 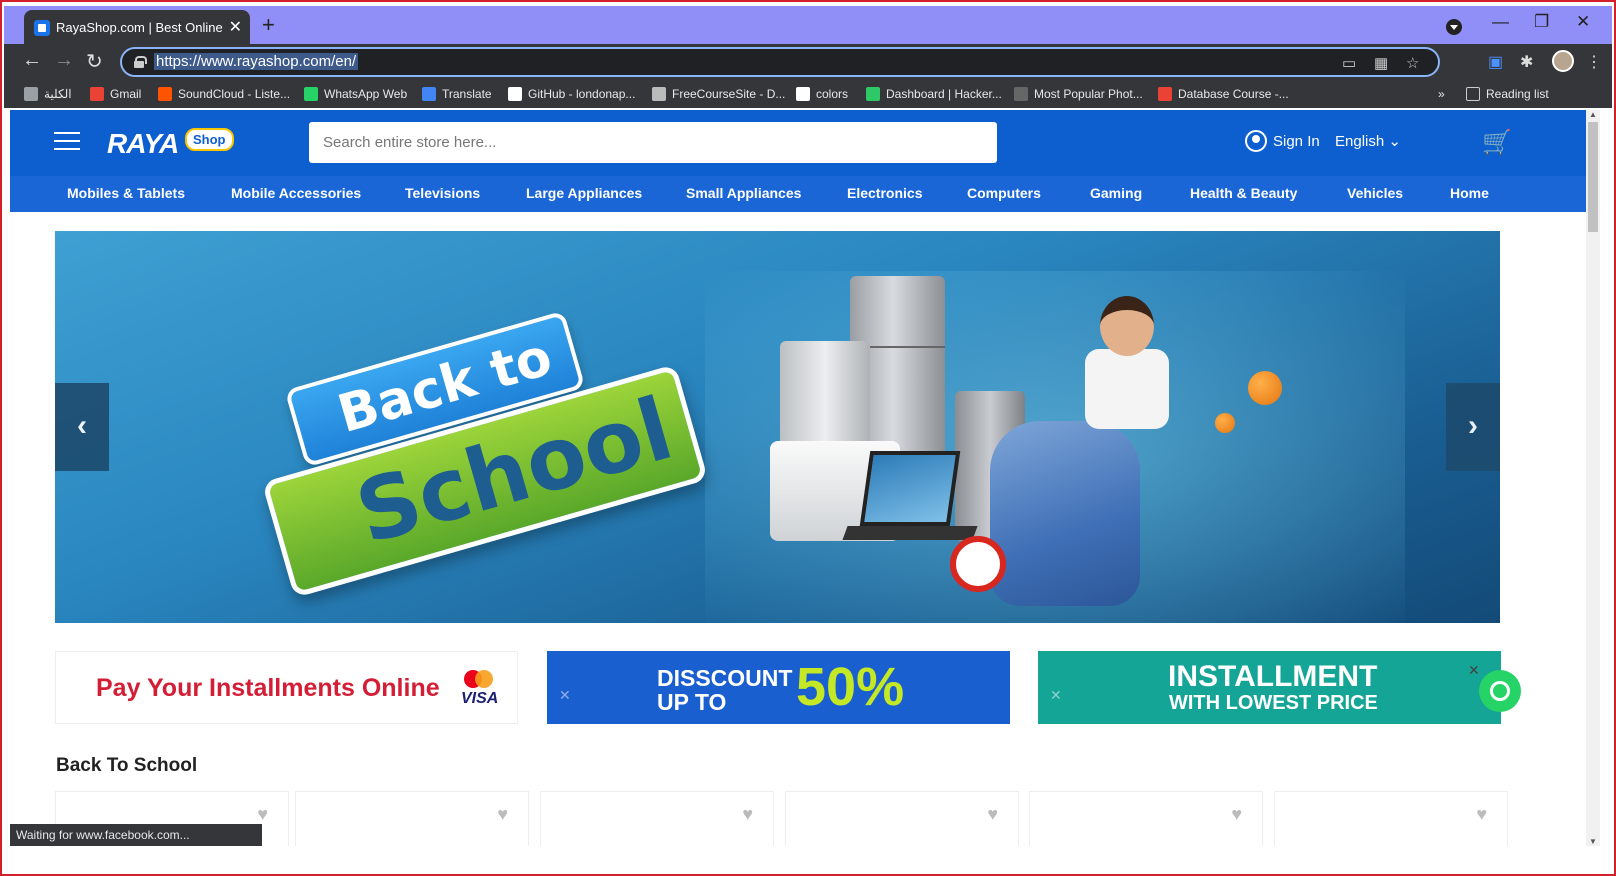 I want to click on bookmark-star-icon: ☆, so click(x=1412, y=63).